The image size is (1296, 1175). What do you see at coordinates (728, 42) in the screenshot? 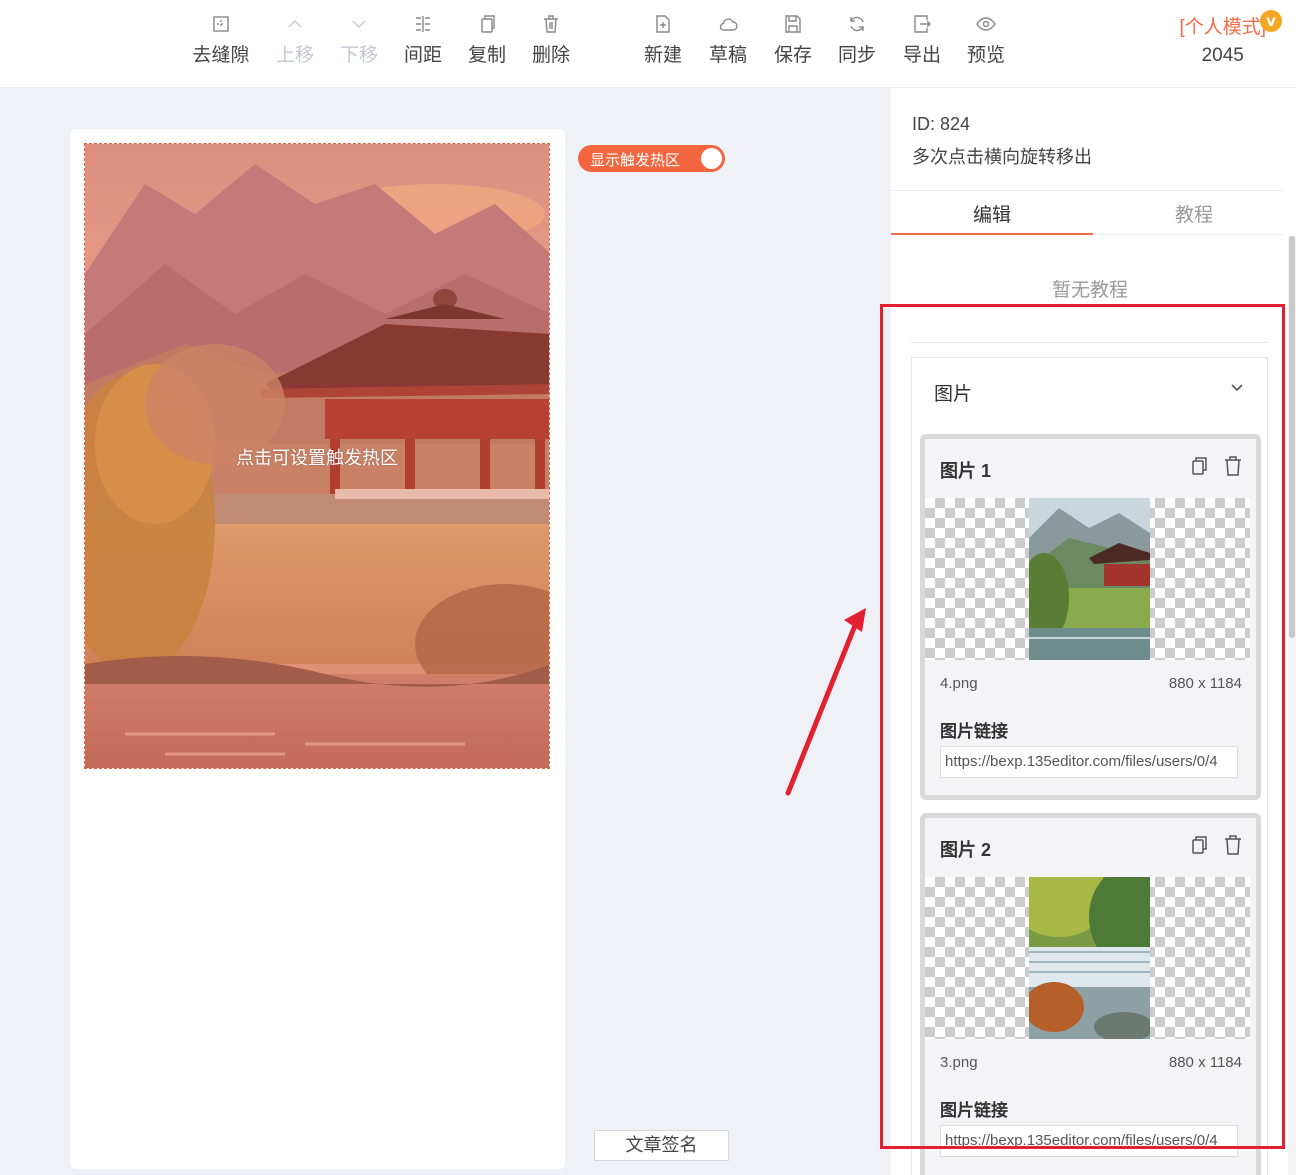
I see `draft-button: 草稿` at bounding box center [728, 42].